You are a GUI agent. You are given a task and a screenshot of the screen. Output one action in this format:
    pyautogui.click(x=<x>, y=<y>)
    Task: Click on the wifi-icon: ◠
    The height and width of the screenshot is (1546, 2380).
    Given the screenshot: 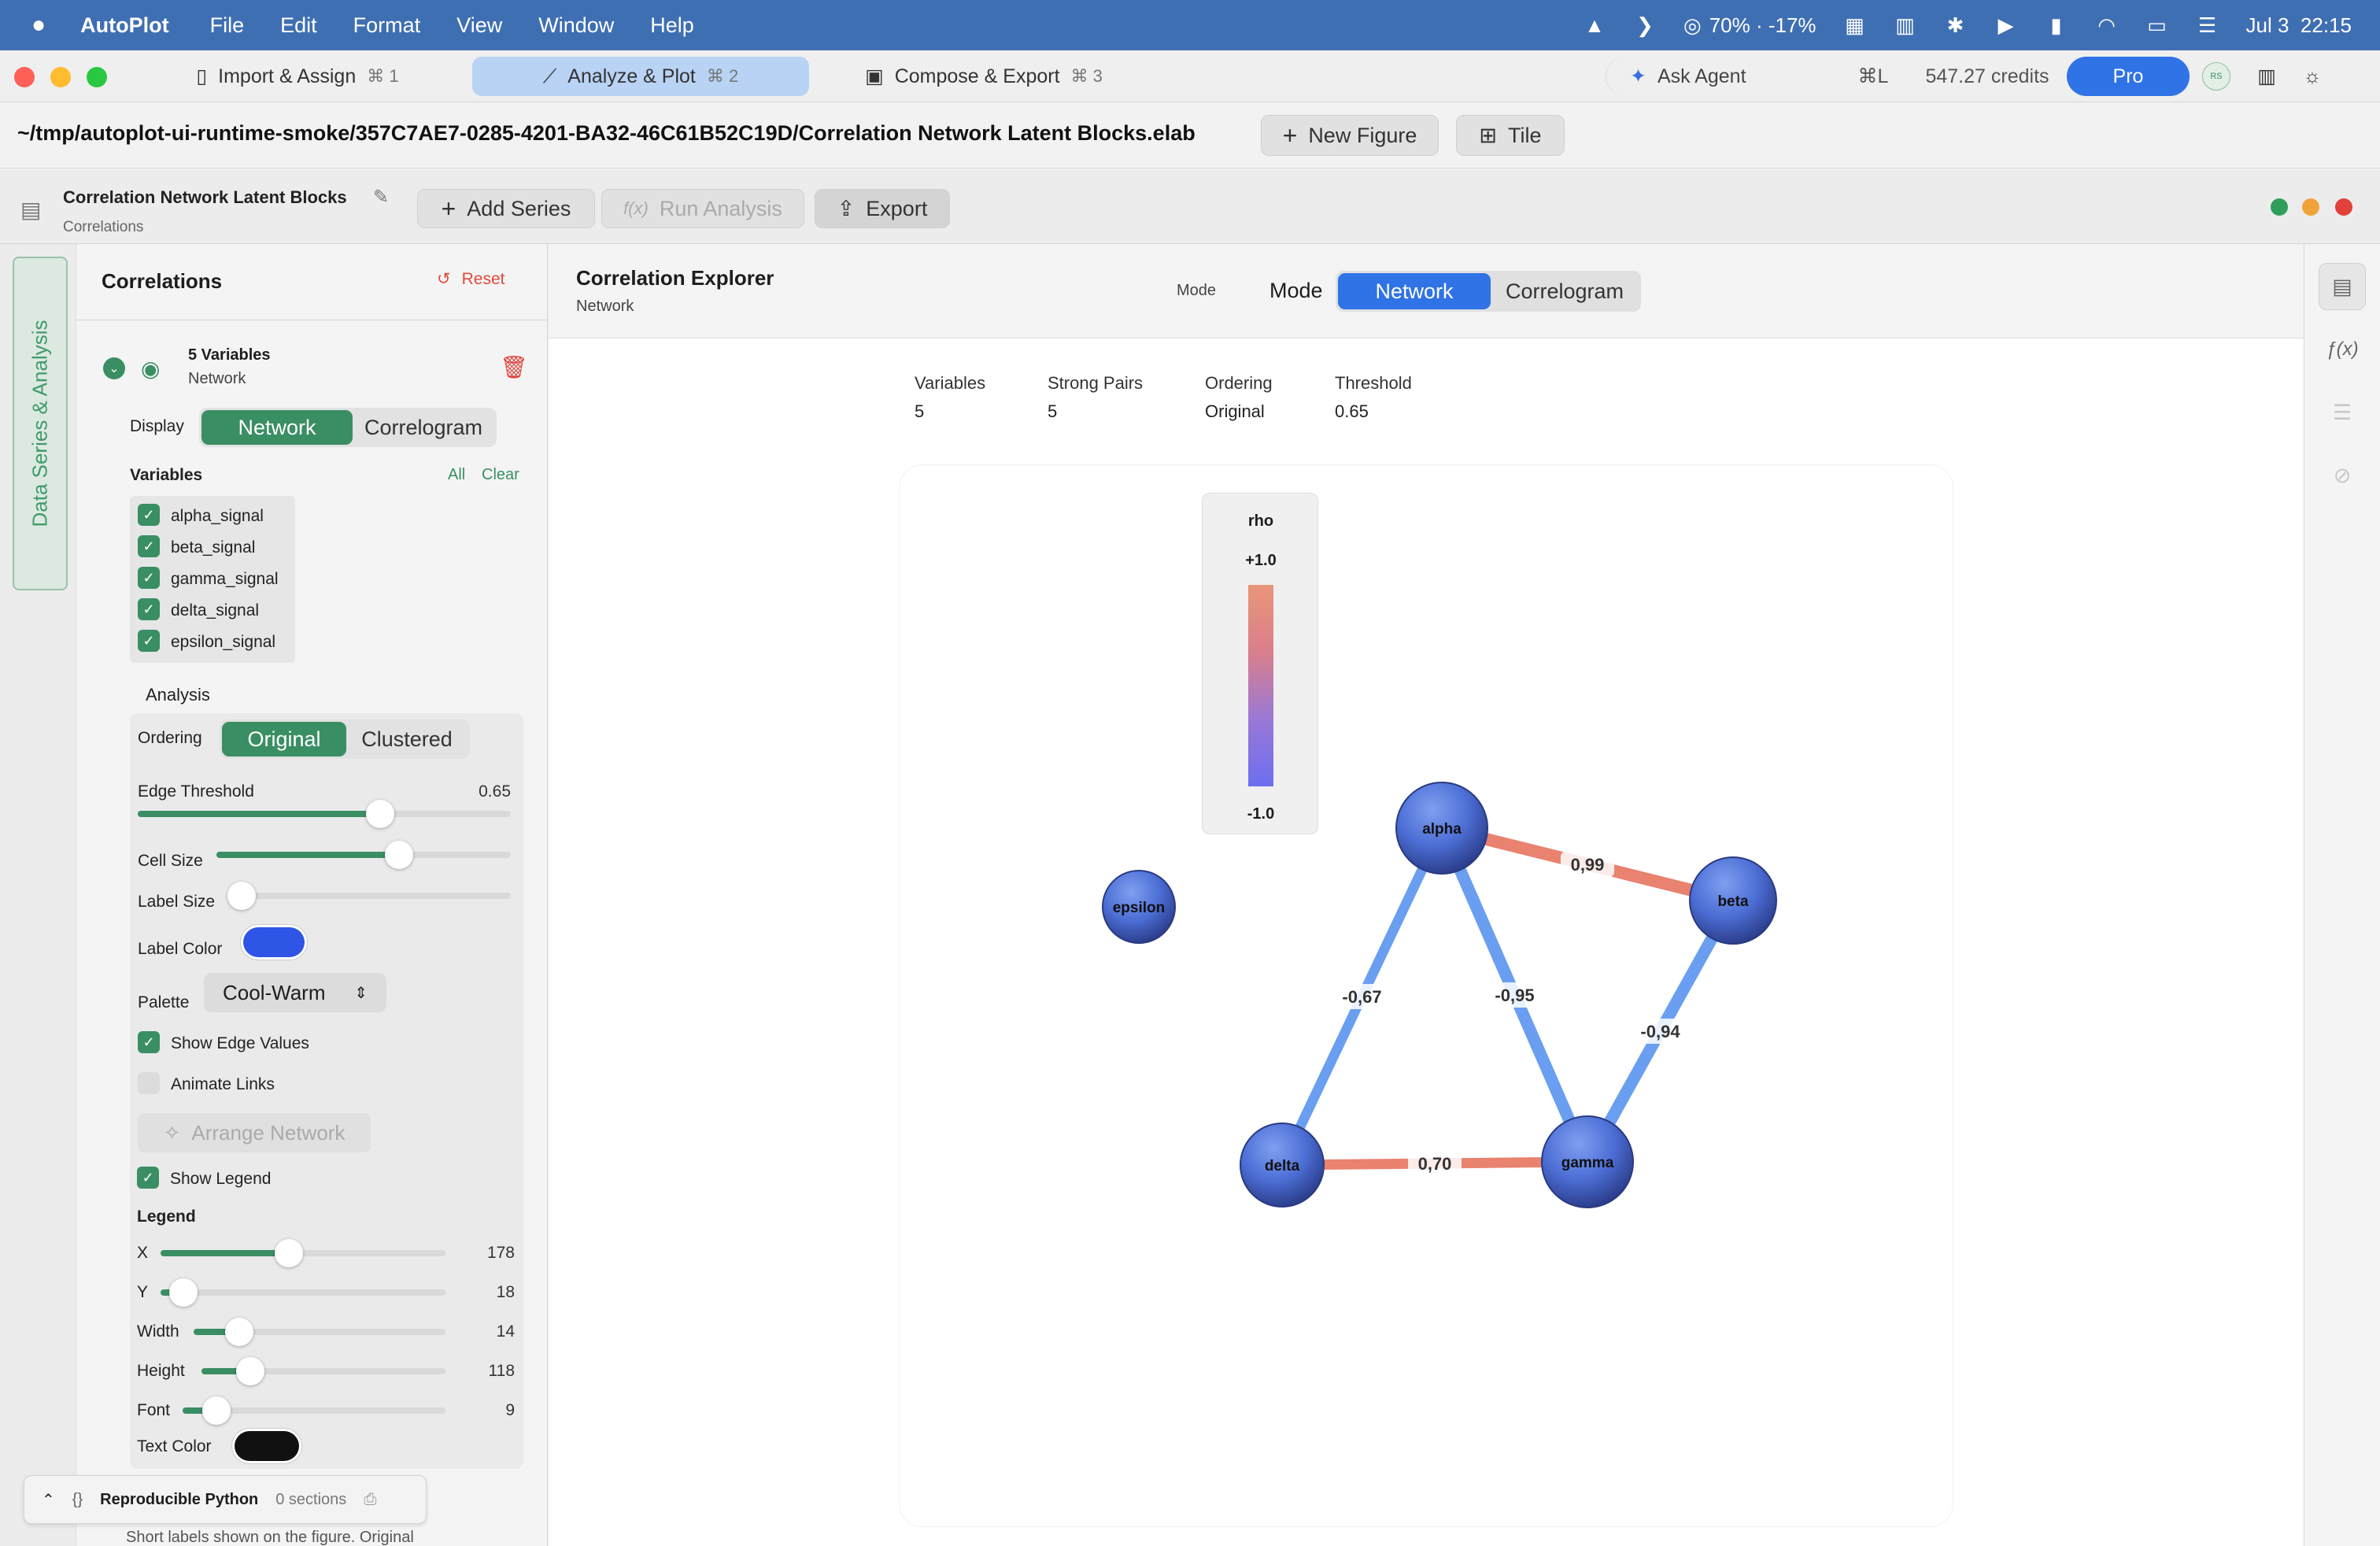 What is the action you would take?
    pyautogui.click(x=2107, y=25)
    